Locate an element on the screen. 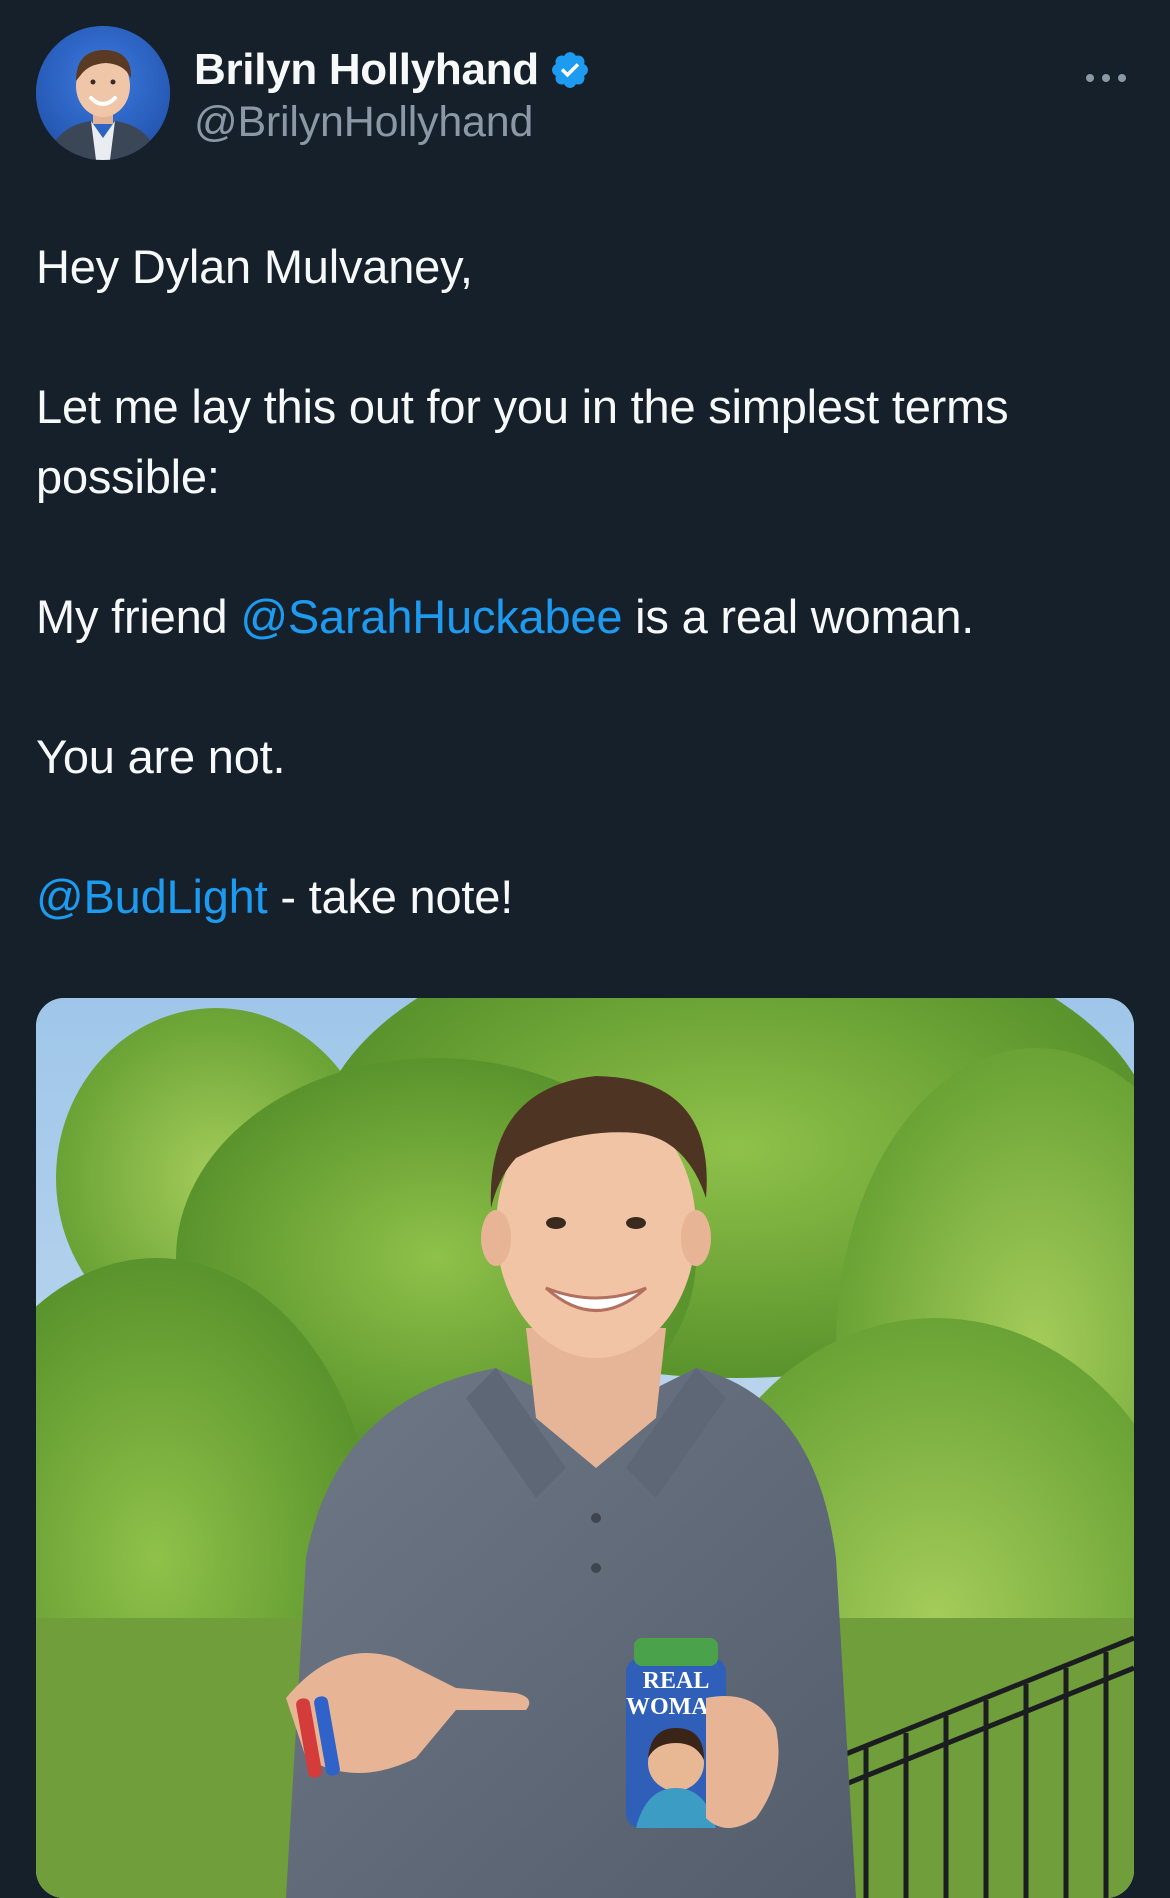 The image size is (1170, 1898). tweet-header: Brilyn Hollyhand @BrilynHollyhand is located at coordinates (585, 94).